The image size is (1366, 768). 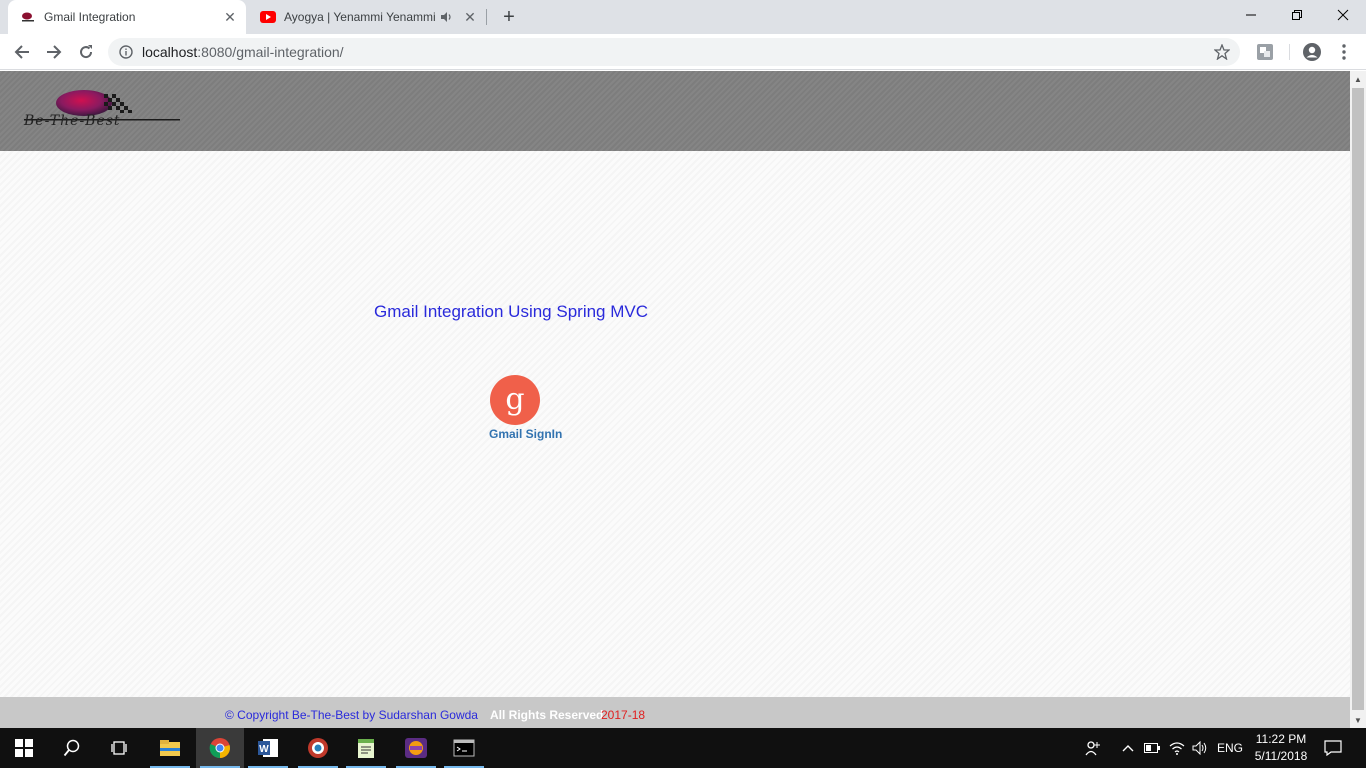 What do you see at coordinates (547, 715) in the screenshot?
I see `rights-text: All Rights Reserved` at bounding box center [547, 715].